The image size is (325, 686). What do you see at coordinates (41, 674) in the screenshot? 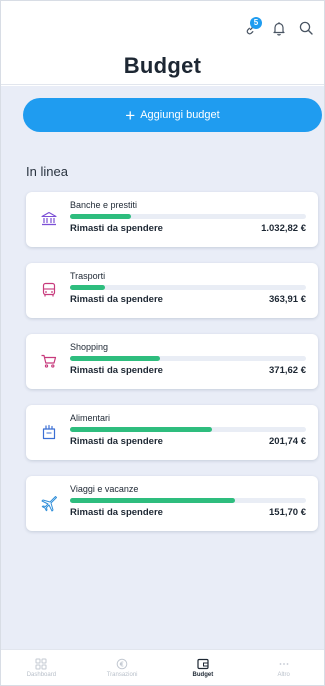
I see `nav-label: Dashboard` at bounding box center [41, 674].